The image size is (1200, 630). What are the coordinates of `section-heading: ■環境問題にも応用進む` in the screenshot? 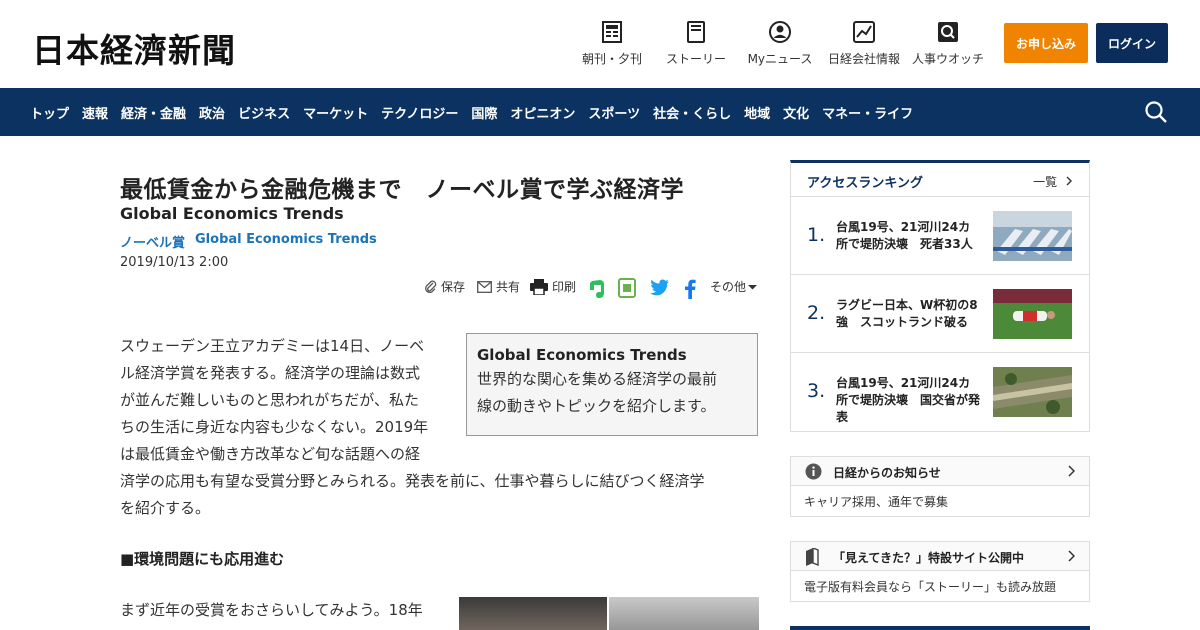 It's located at (202, 559).